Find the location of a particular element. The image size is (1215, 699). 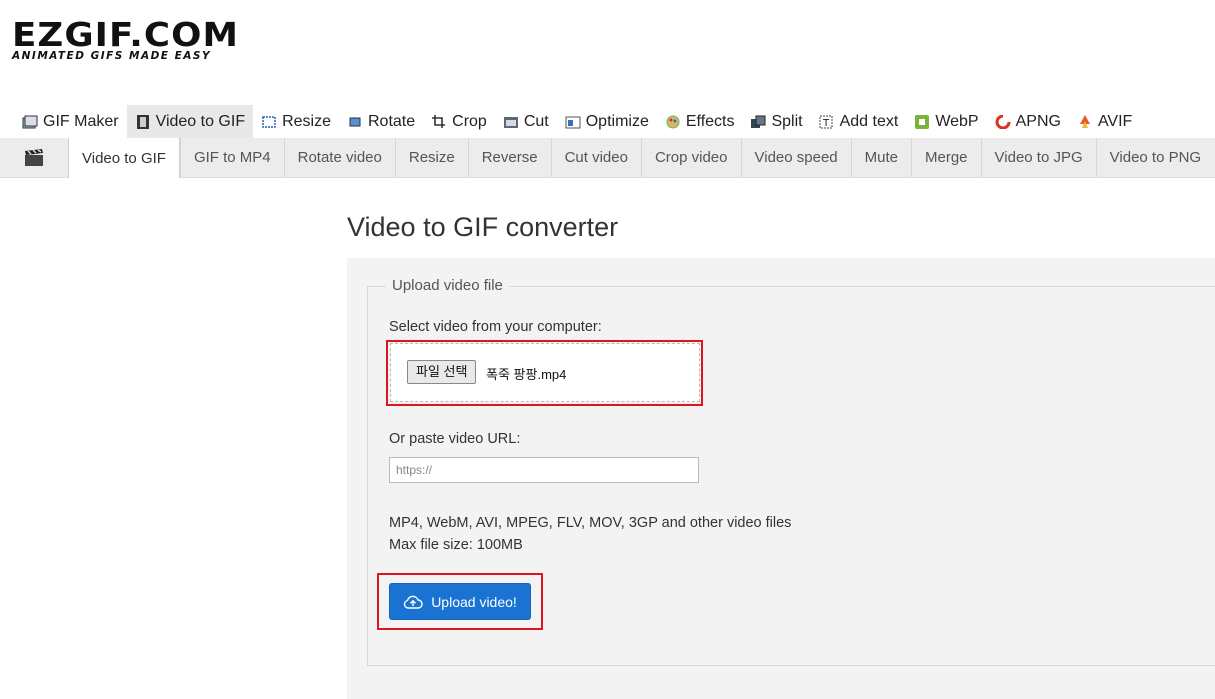

svg-text: T is located at coordinates (826, 123).